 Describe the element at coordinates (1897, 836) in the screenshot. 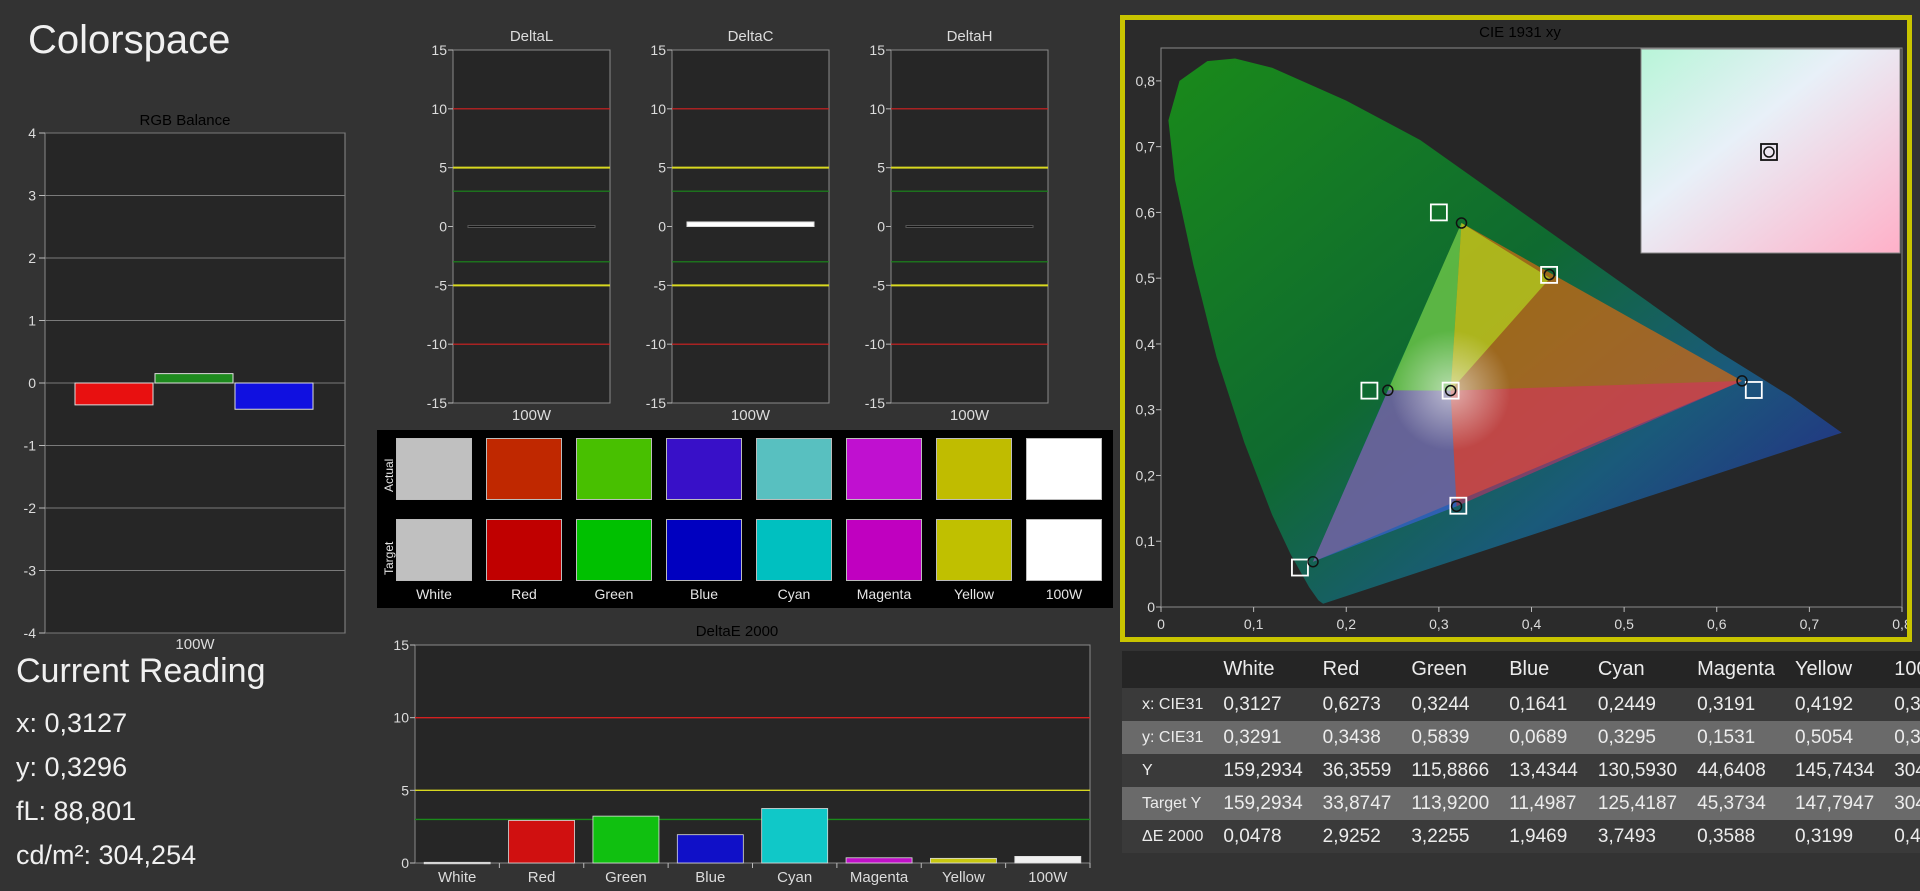

I see `table-cell: 0,4543` at that location.